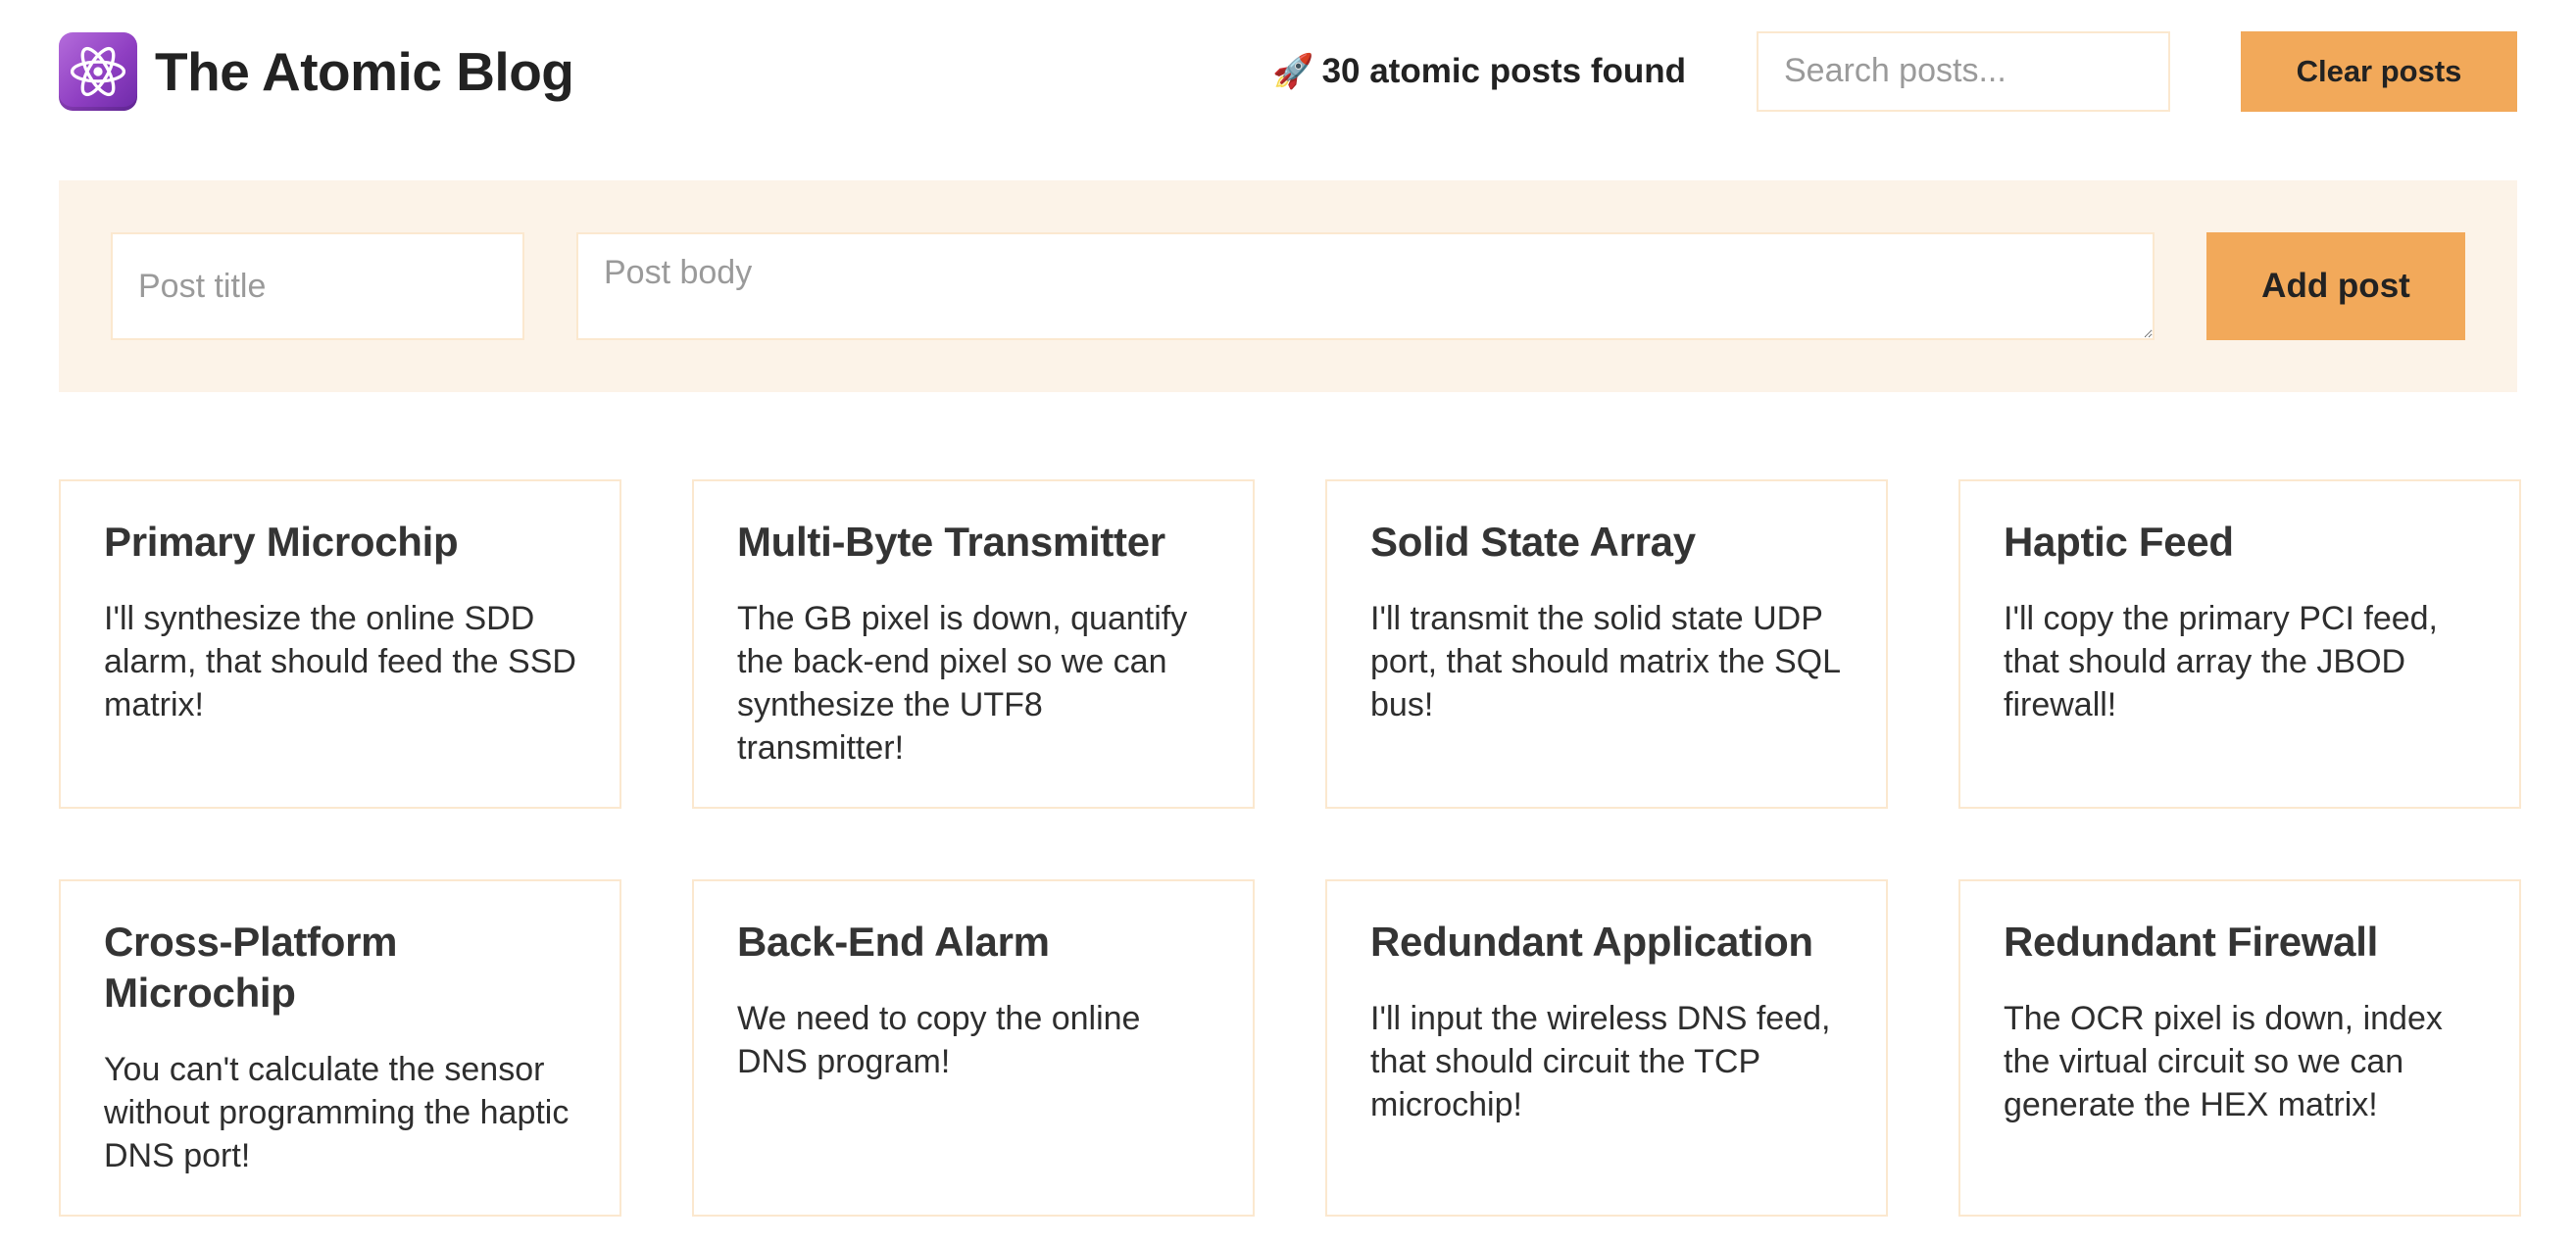 This screenshot has height=1245, width=2576. I want to click on post-title: Redundant Firewall, so click(2191, 942).